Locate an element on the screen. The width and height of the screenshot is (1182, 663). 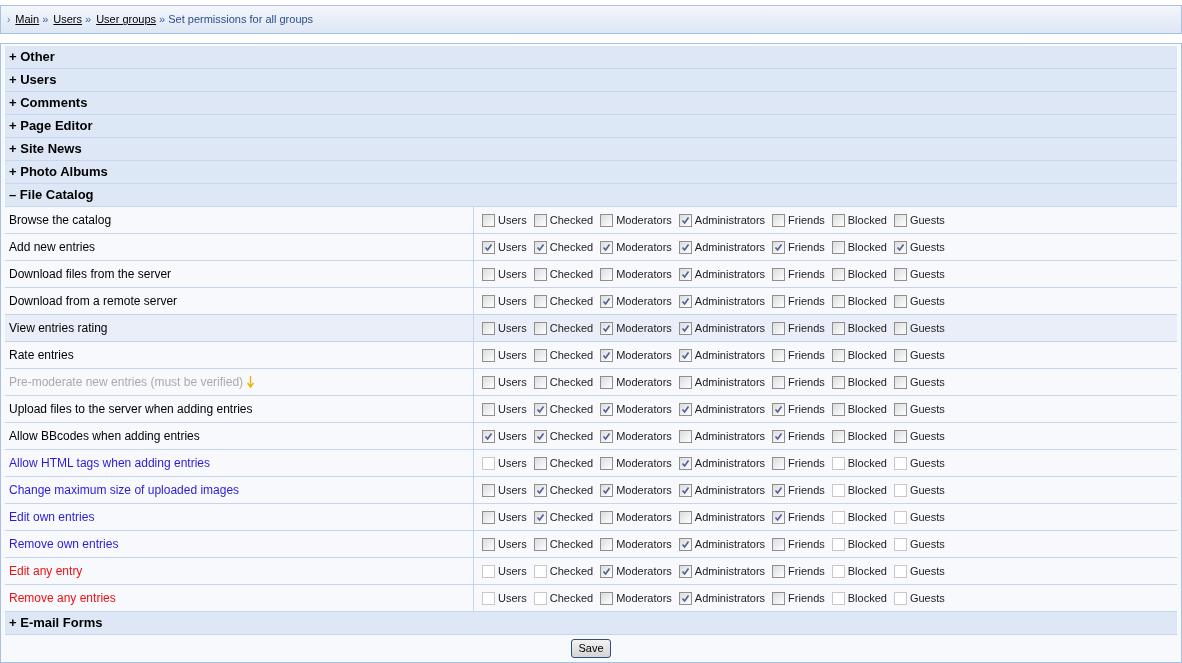
section-header: + Comments is located at coordinates (591, 103).